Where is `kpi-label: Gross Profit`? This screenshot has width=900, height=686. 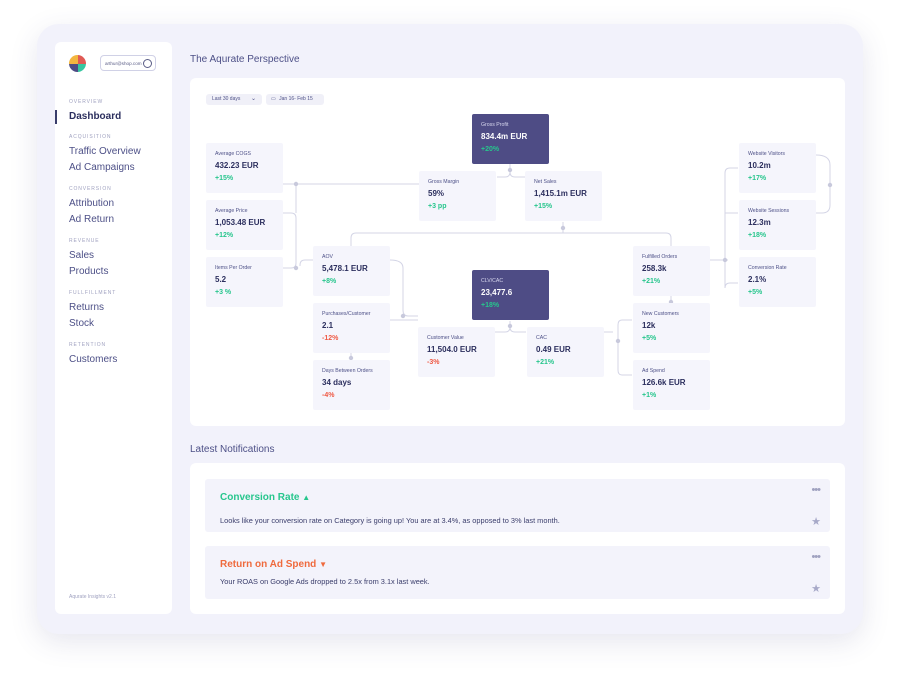
kpi-label: Gross Profit is located at coordinates (495, 125).